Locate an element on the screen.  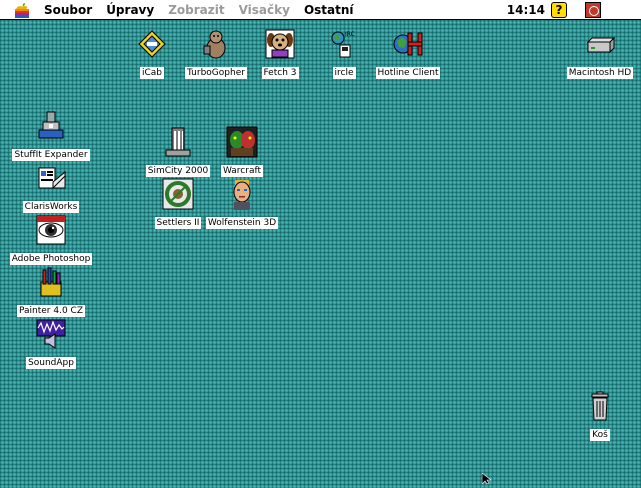
hotline-label: Hotline Client is located at coordinates (408, 73).